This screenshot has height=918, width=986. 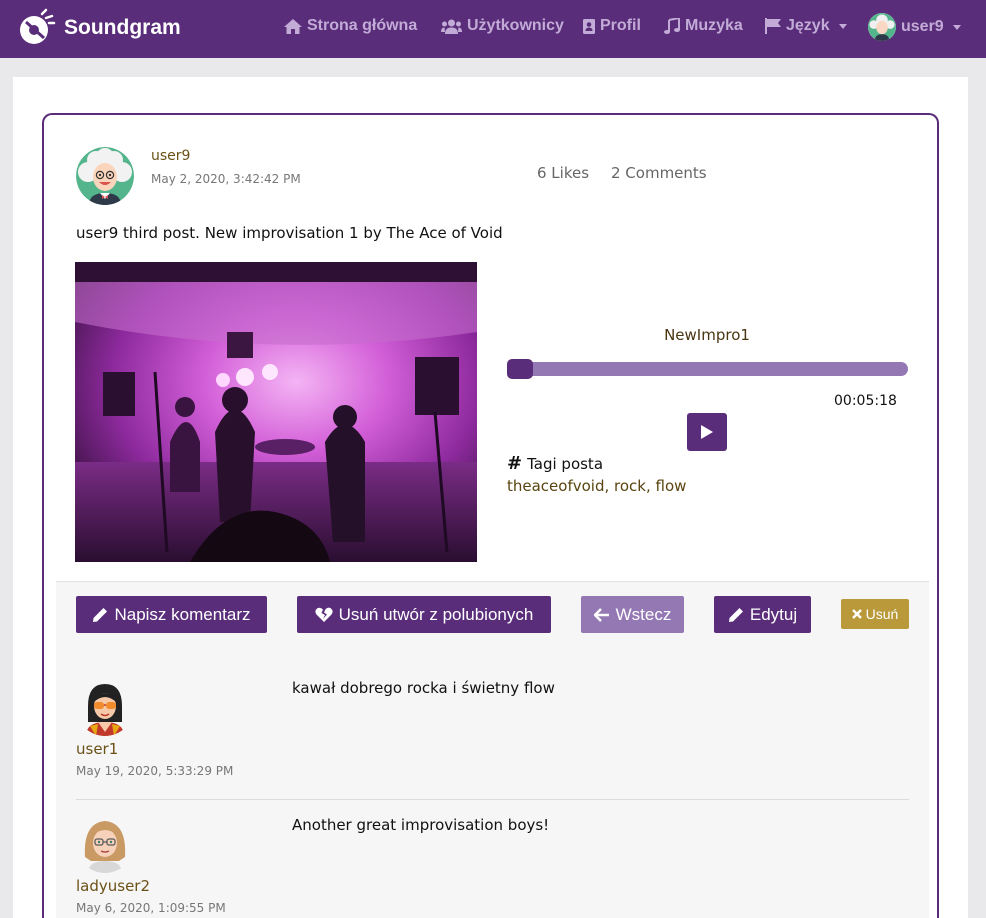 I want to click on nav-music: Muzyka, so click(x=703, y=26).